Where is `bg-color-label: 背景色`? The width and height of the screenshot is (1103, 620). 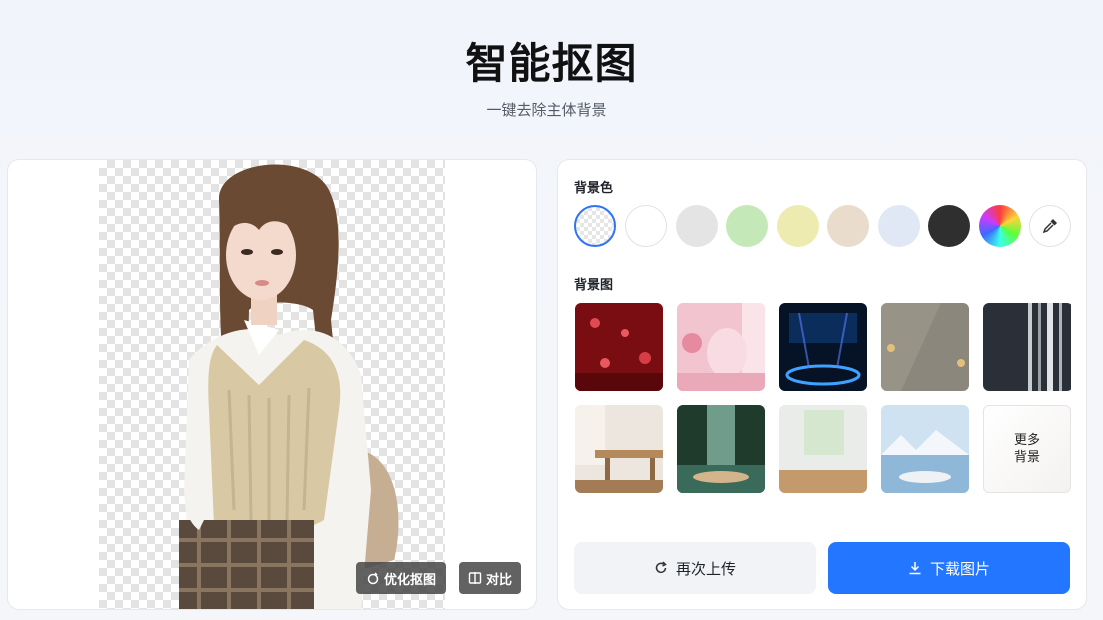 bg-color-label: 背景色 is located at coordinates (594, 188).